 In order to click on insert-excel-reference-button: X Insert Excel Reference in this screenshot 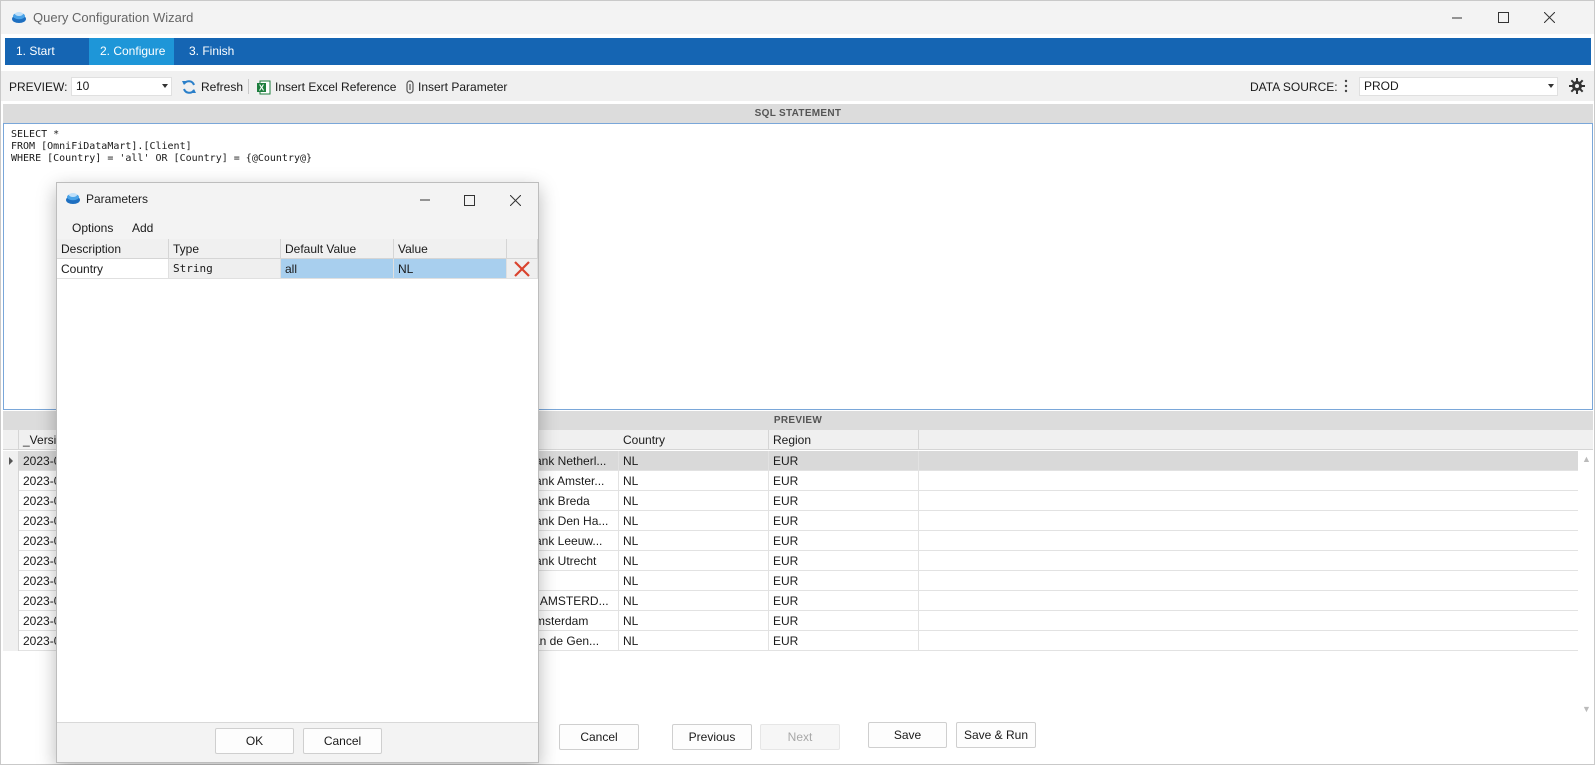, I will do `click(326, 87)`.